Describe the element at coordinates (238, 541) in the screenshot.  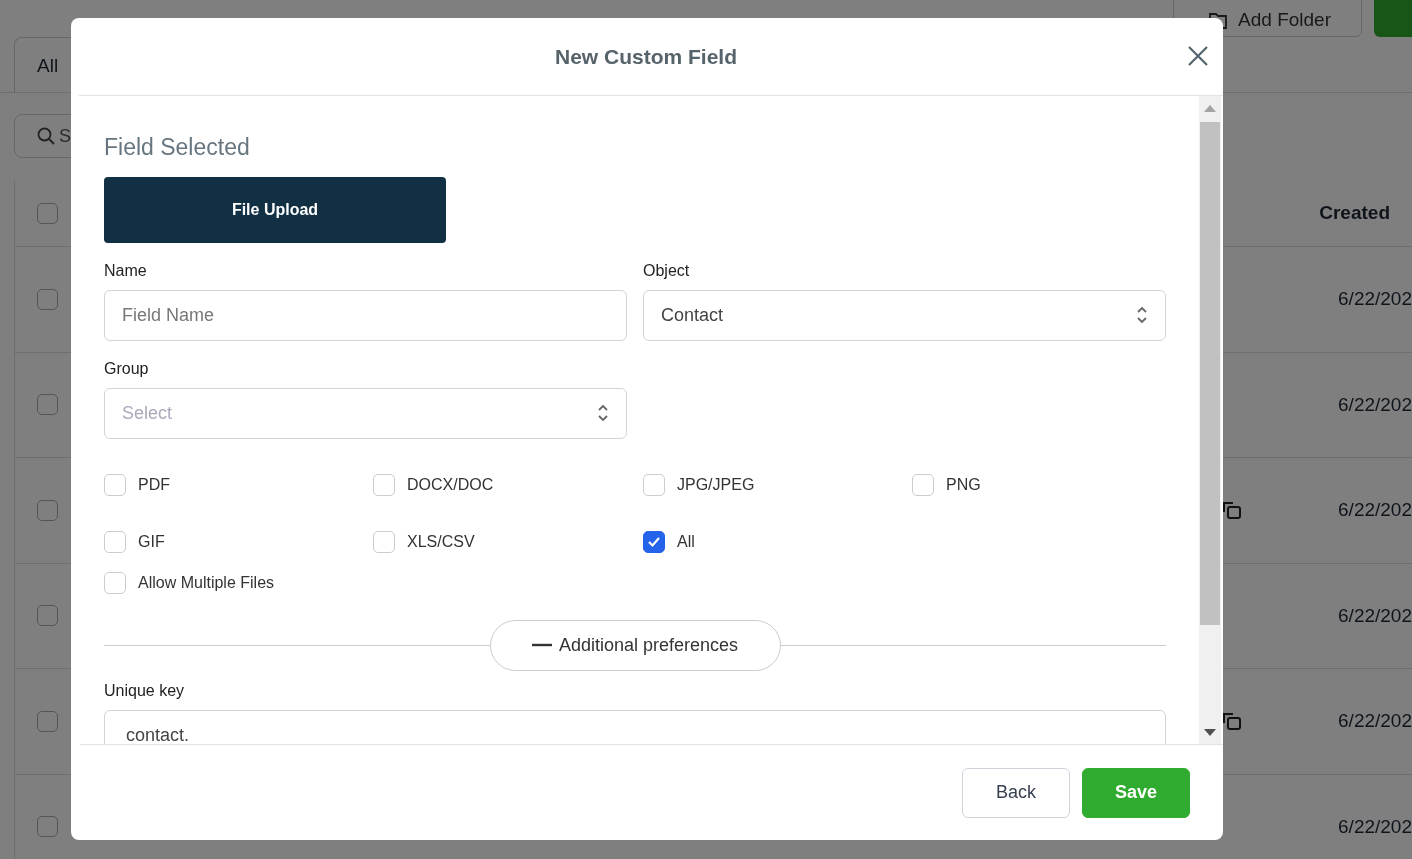
I see `checkbox-option: GIF` at that location.